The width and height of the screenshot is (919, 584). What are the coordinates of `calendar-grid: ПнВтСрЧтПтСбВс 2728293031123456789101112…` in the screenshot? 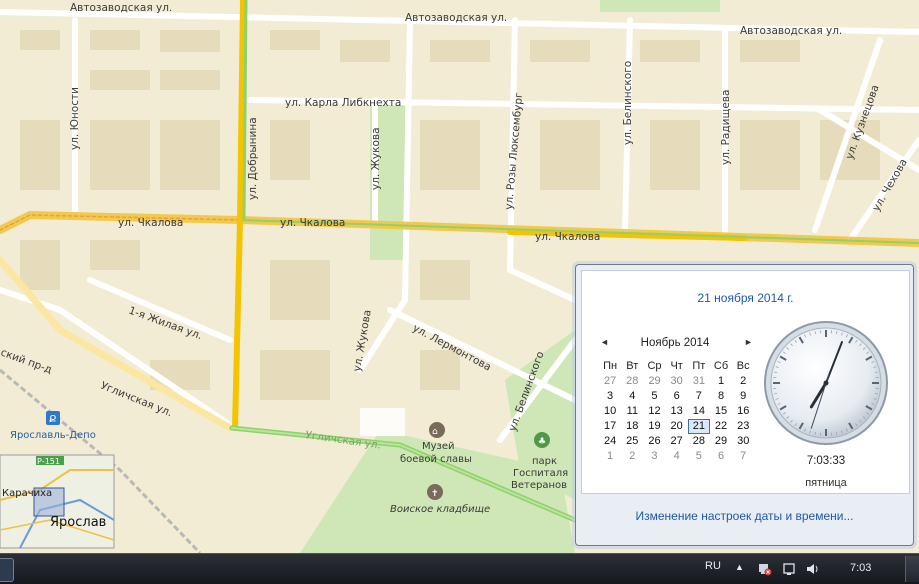 It's located at (676, 411).